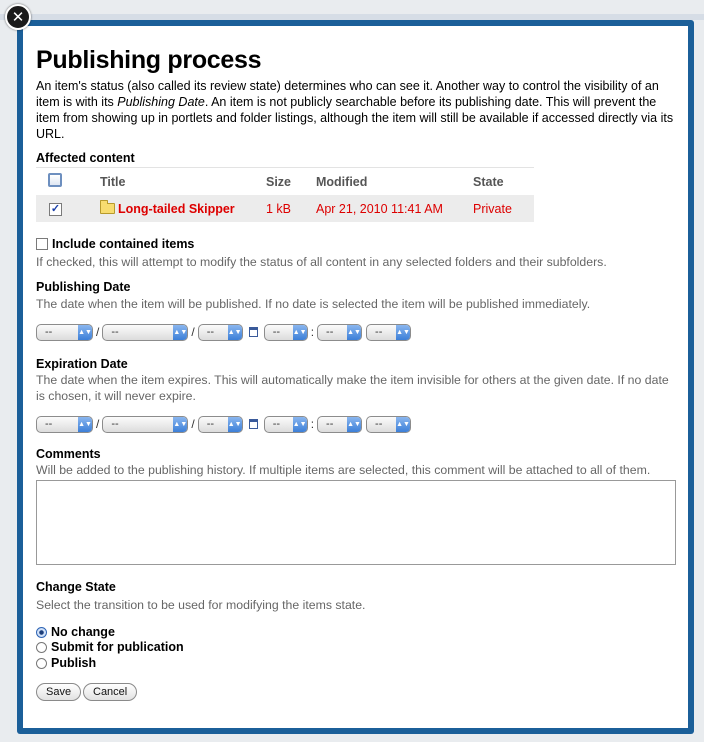 The height and width of the screenshot is (742, 704). What do you see at coordinates (499, 181) in the screenshot?
I see `column-state: State` at bounding box center [499, 181].